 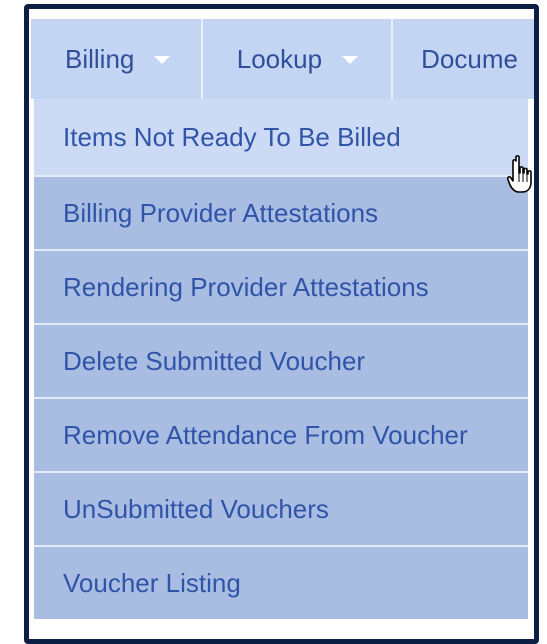 I want to click on menu-tab-label: Lookup, so click(x=279, y=58).